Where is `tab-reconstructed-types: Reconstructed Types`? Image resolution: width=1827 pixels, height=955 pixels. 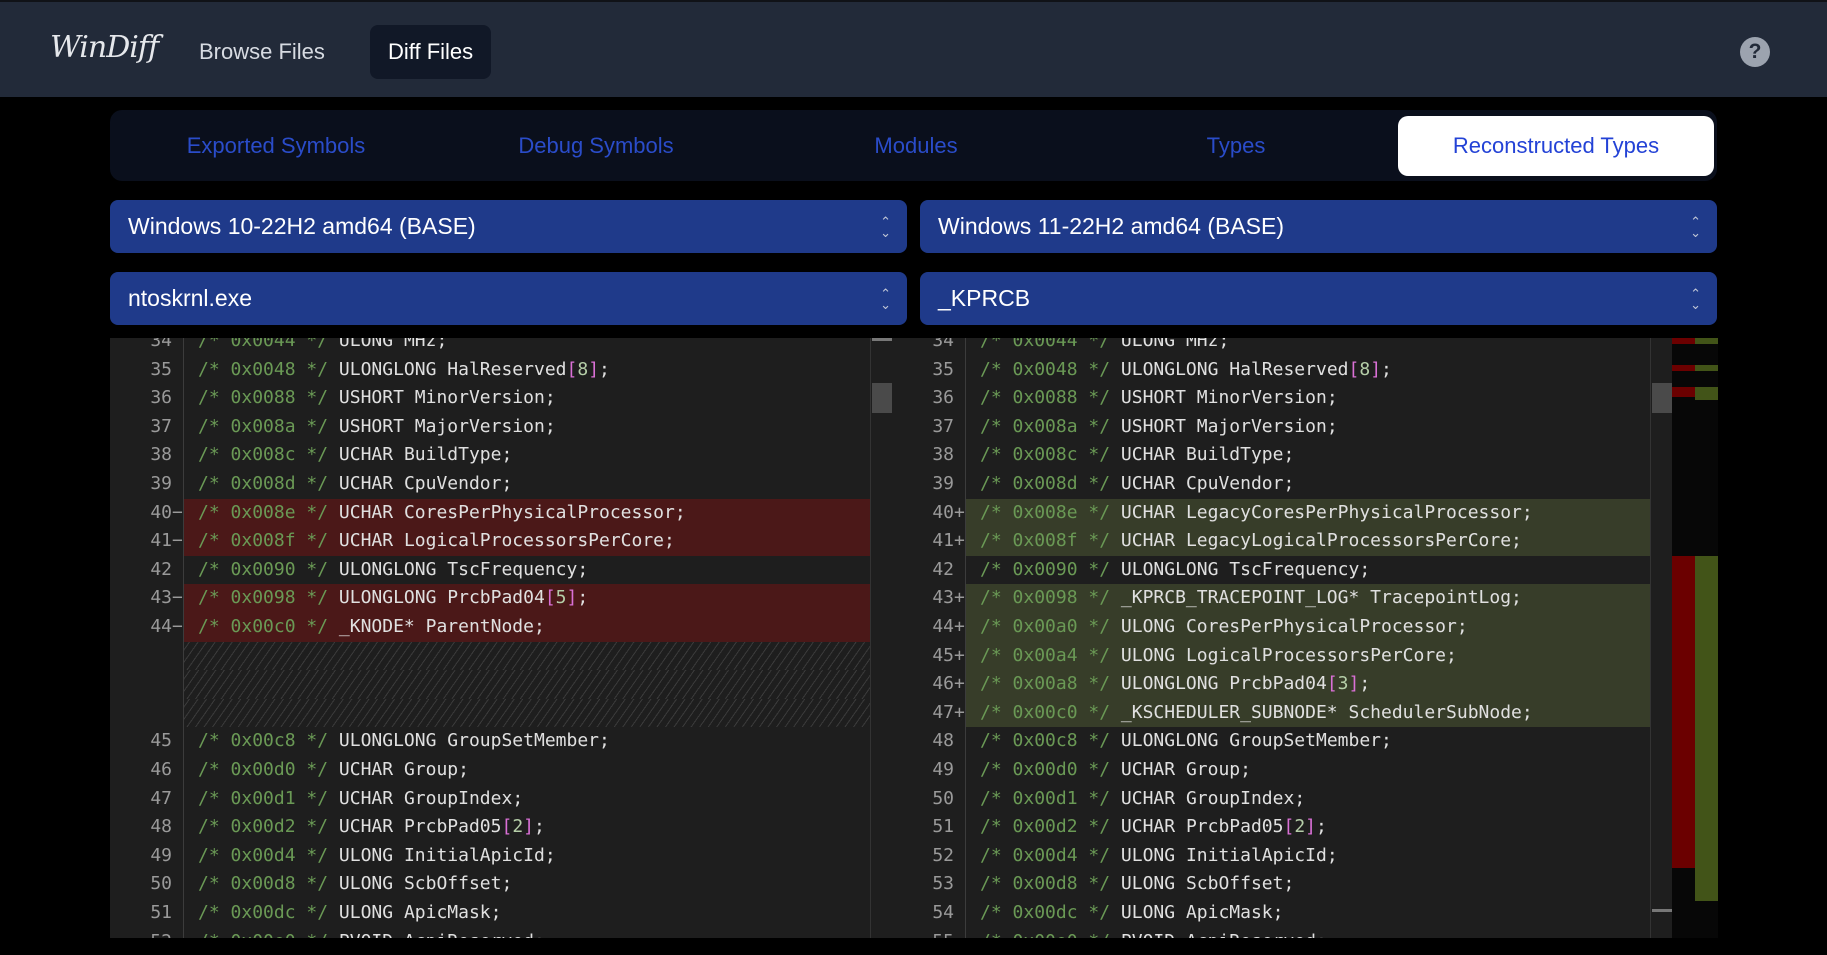
tab-reconstructed-types: Reconstructed Types is located at coordinates (1556, 146).